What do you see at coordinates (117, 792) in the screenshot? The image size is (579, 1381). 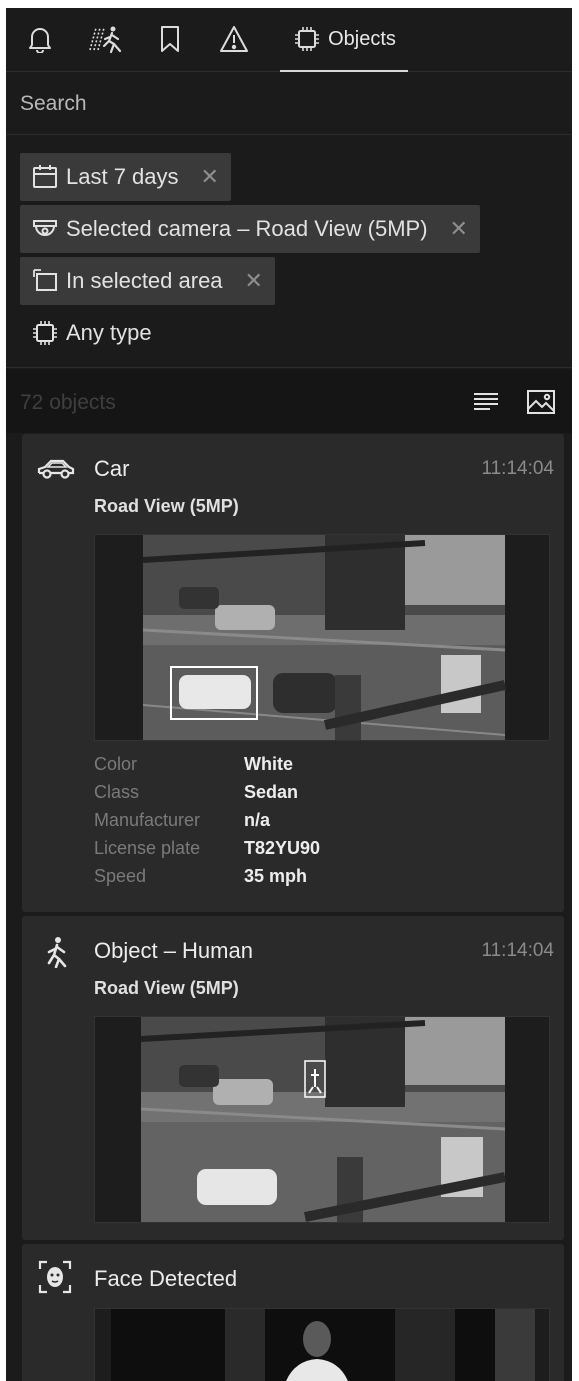 I see `attribute-key: Class` at bounding box center [117, 792].